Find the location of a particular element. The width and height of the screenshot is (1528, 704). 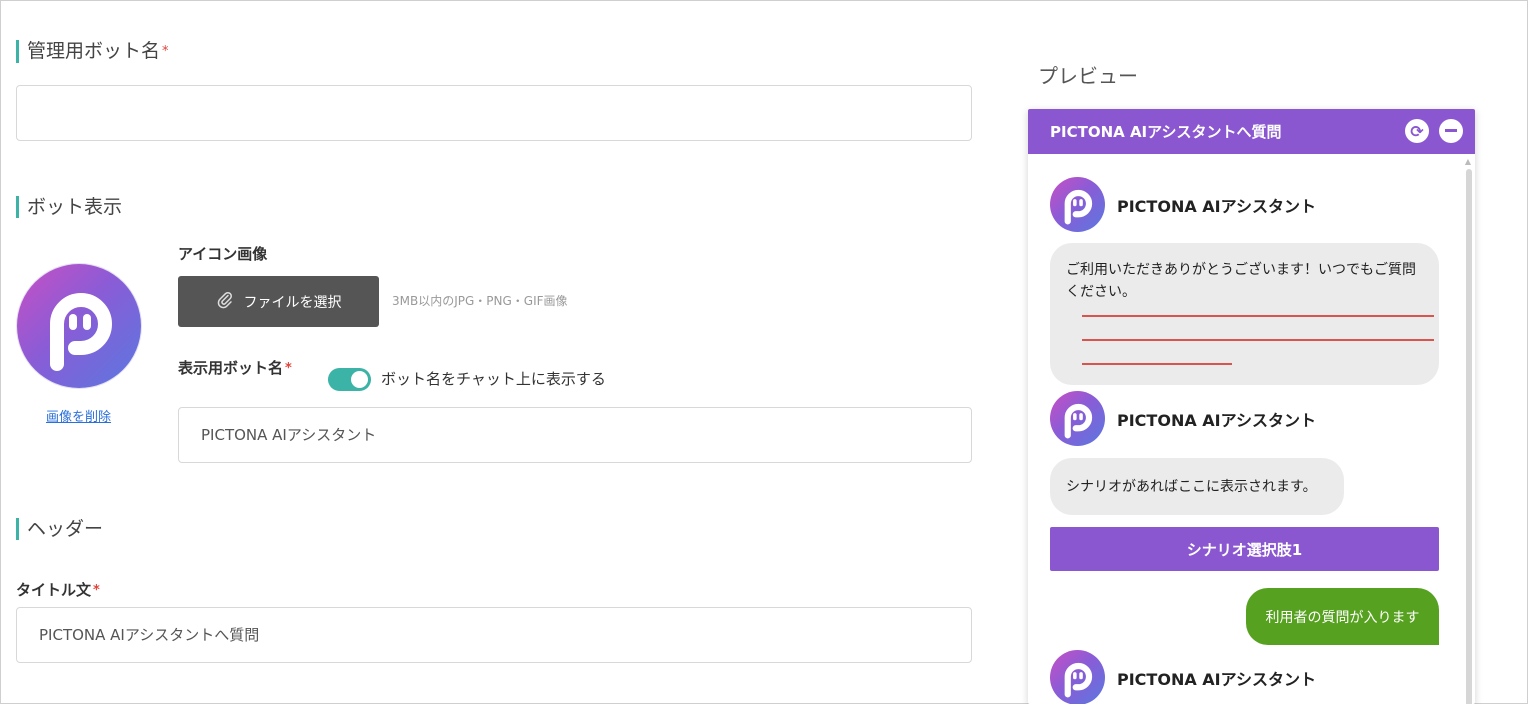

chat-scrollbar is located at coordinates (1469, 436).